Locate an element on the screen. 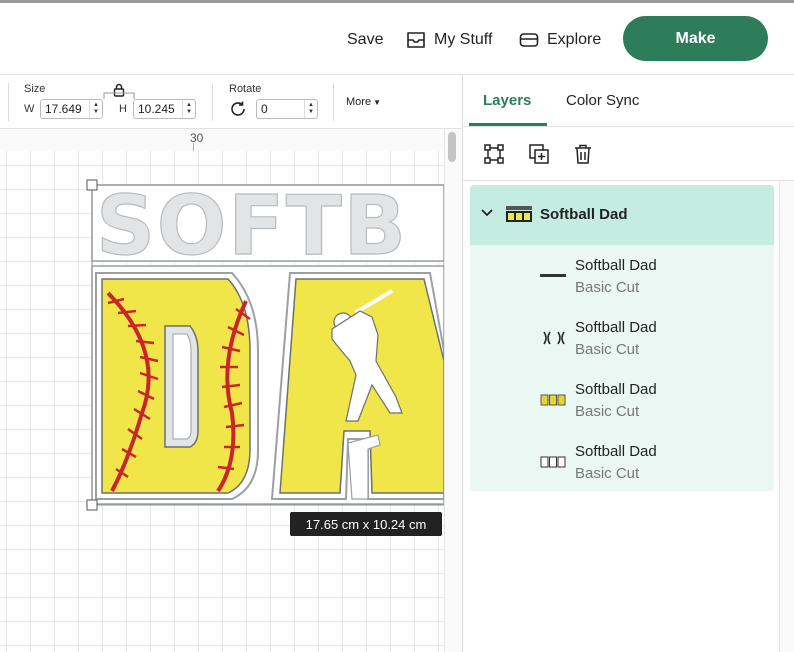  save-button: Save is located at coordinates (365, 40).